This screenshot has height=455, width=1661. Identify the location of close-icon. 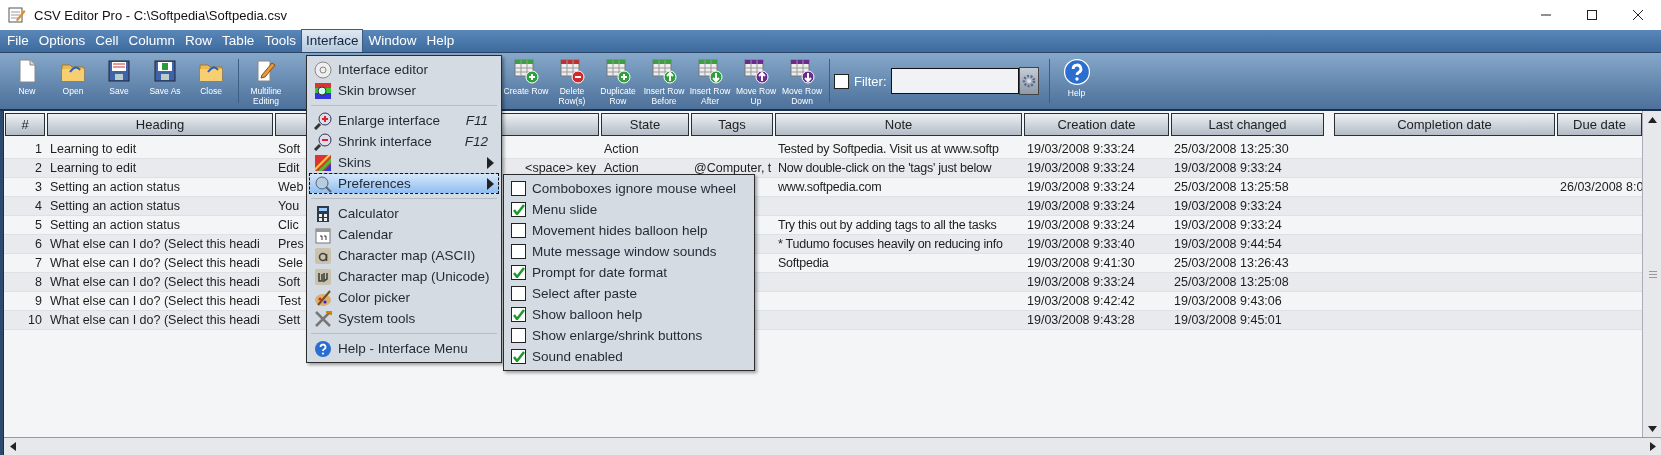
(1638, 15).